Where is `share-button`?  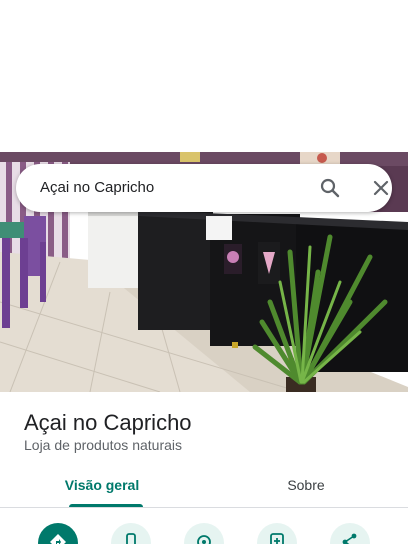
share-button is located at coordinates (350, 533).